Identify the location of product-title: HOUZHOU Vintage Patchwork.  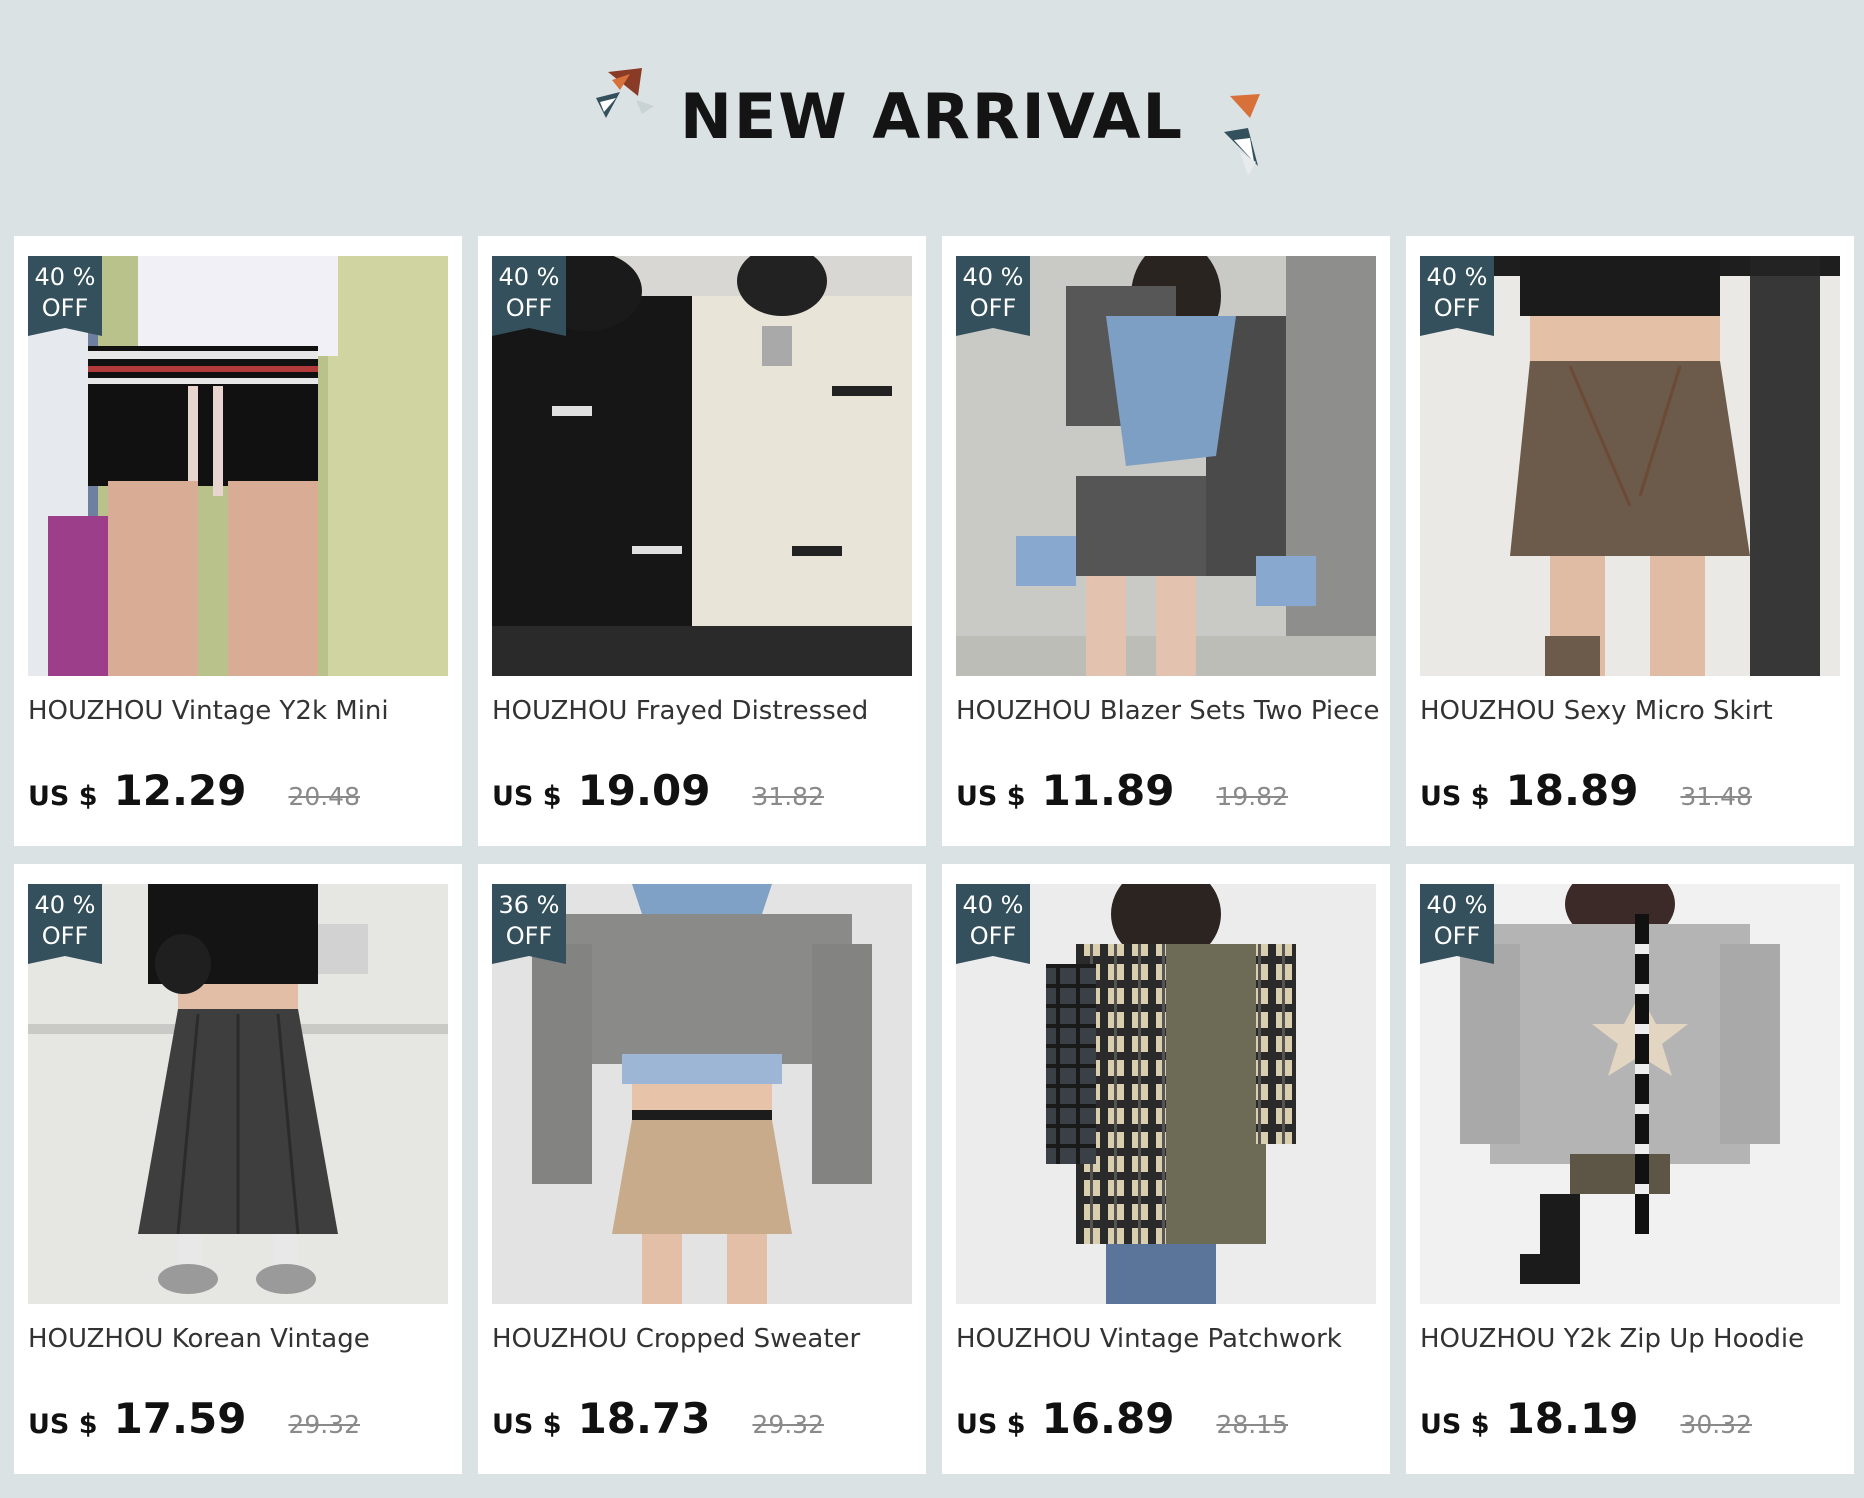
(1169, 1339).